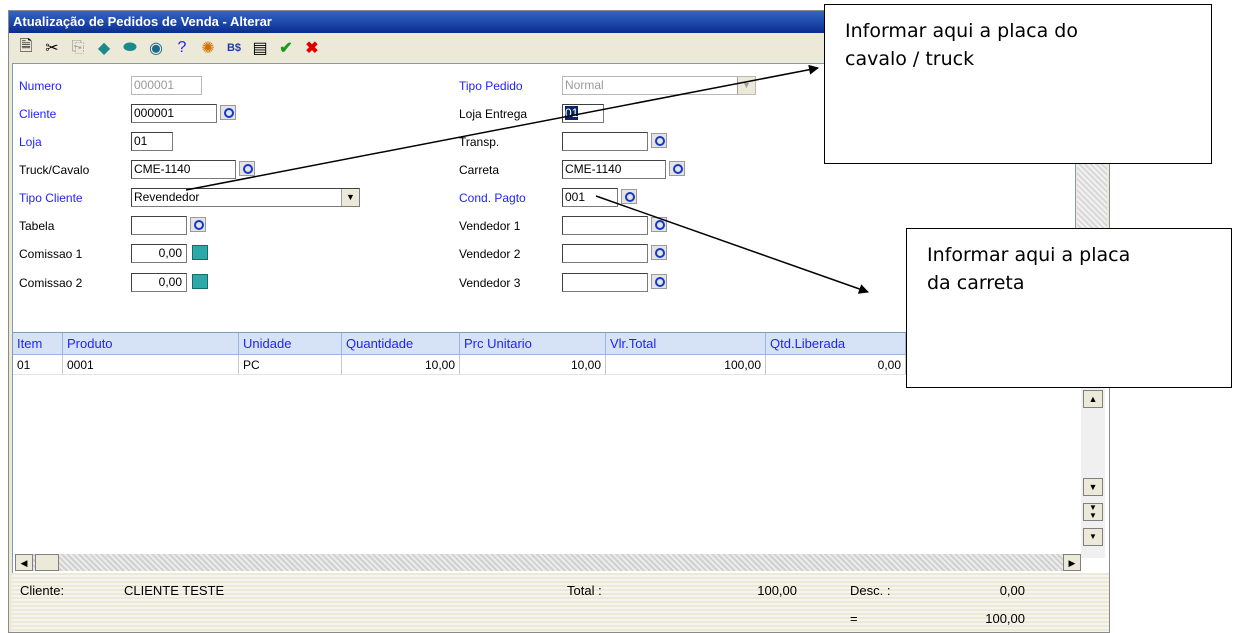  Describe the element at coordinates (502, 127) in the screenshot. I see `arrow-to-truck-field` at that location.